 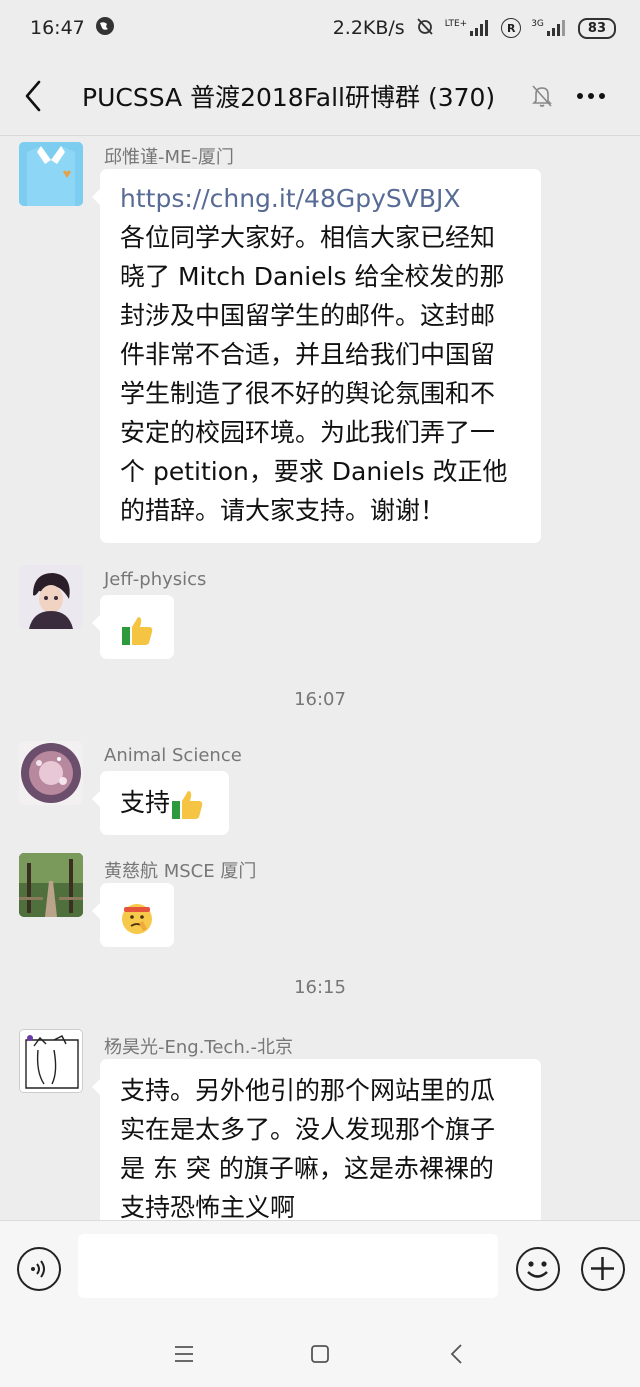 I want to click on system-back-button, so click(x=456, y=1354).